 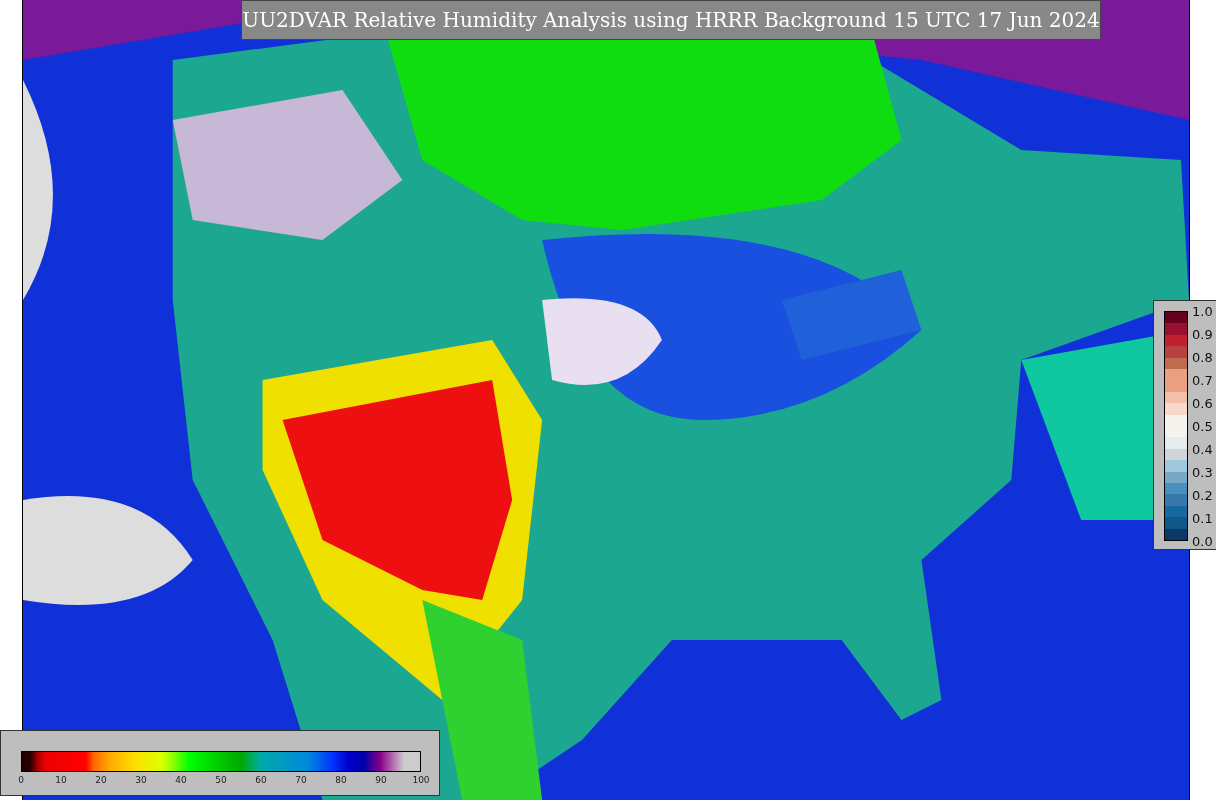 What do you see at coordinates (21, 780) in the screenshot?
I see `tick-label: 0` at bounding box center [21, 780].